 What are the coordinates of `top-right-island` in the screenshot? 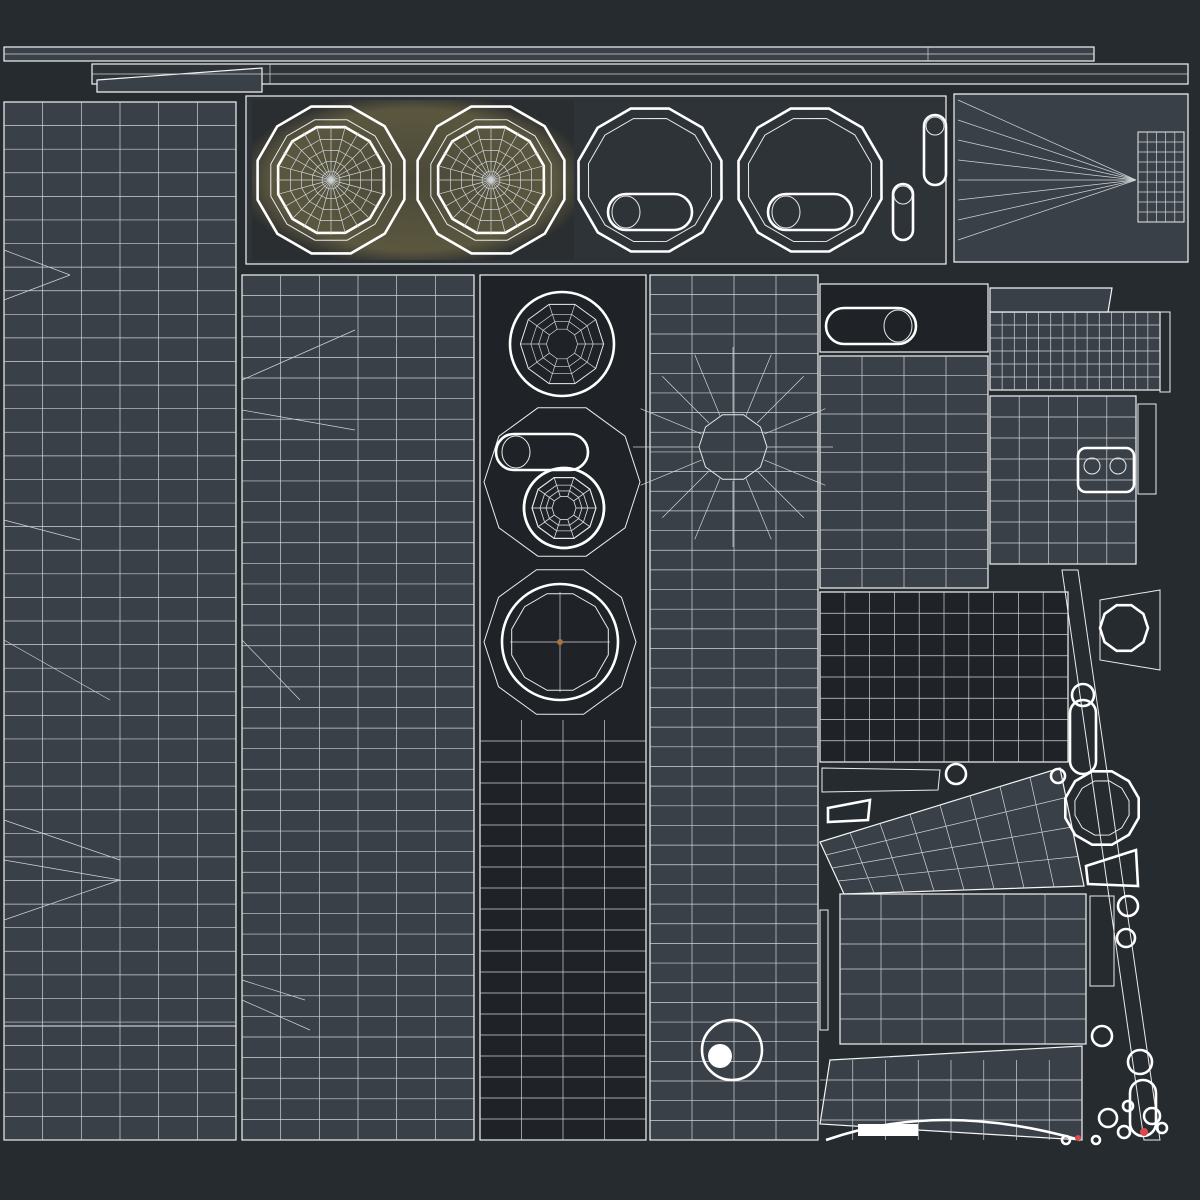 It's located at (1071, 178).